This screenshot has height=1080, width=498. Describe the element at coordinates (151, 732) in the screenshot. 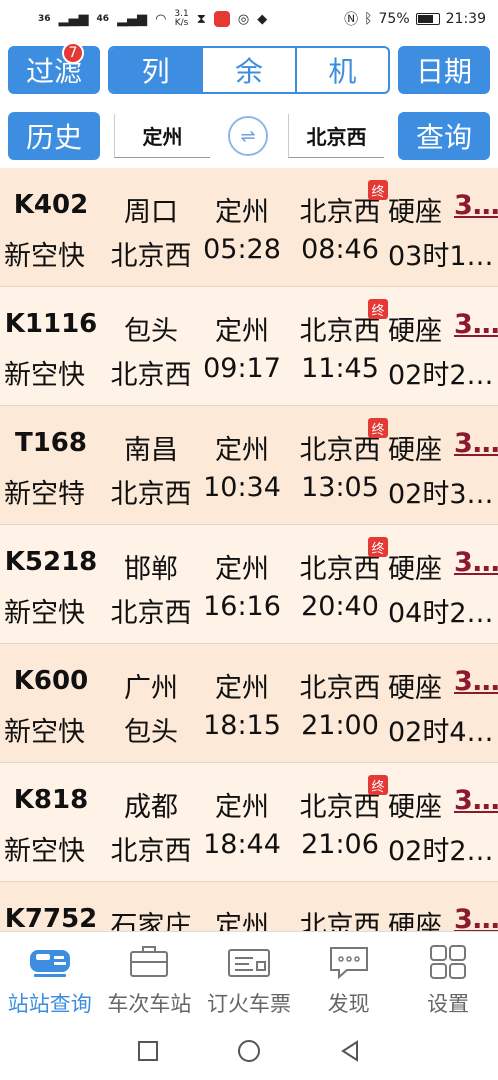

I see `destination-station: 包头` at that location.